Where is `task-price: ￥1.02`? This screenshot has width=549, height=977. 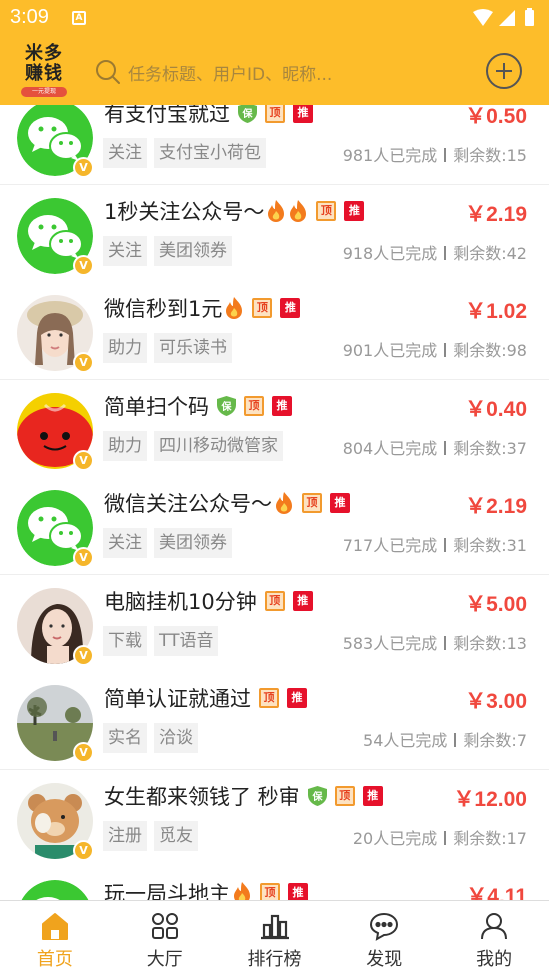
task-price: ￥1.02 is located at coordinates (496, 311).